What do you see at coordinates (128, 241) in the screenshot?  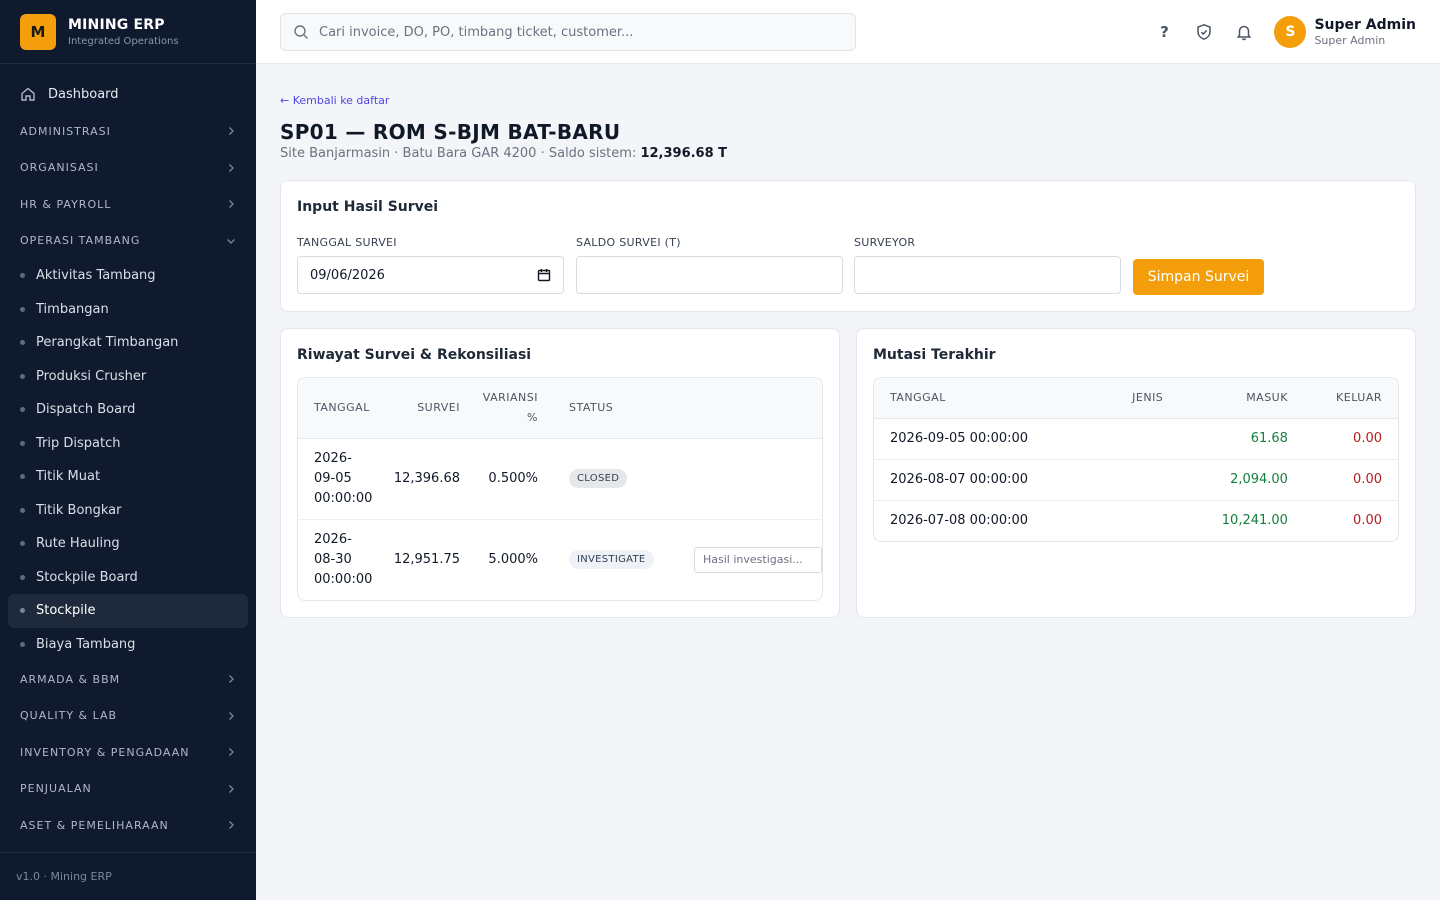 I see `sidebar-section-operasi-tambang: OPERASI TAMBANG` at bounding box center [128, 241].